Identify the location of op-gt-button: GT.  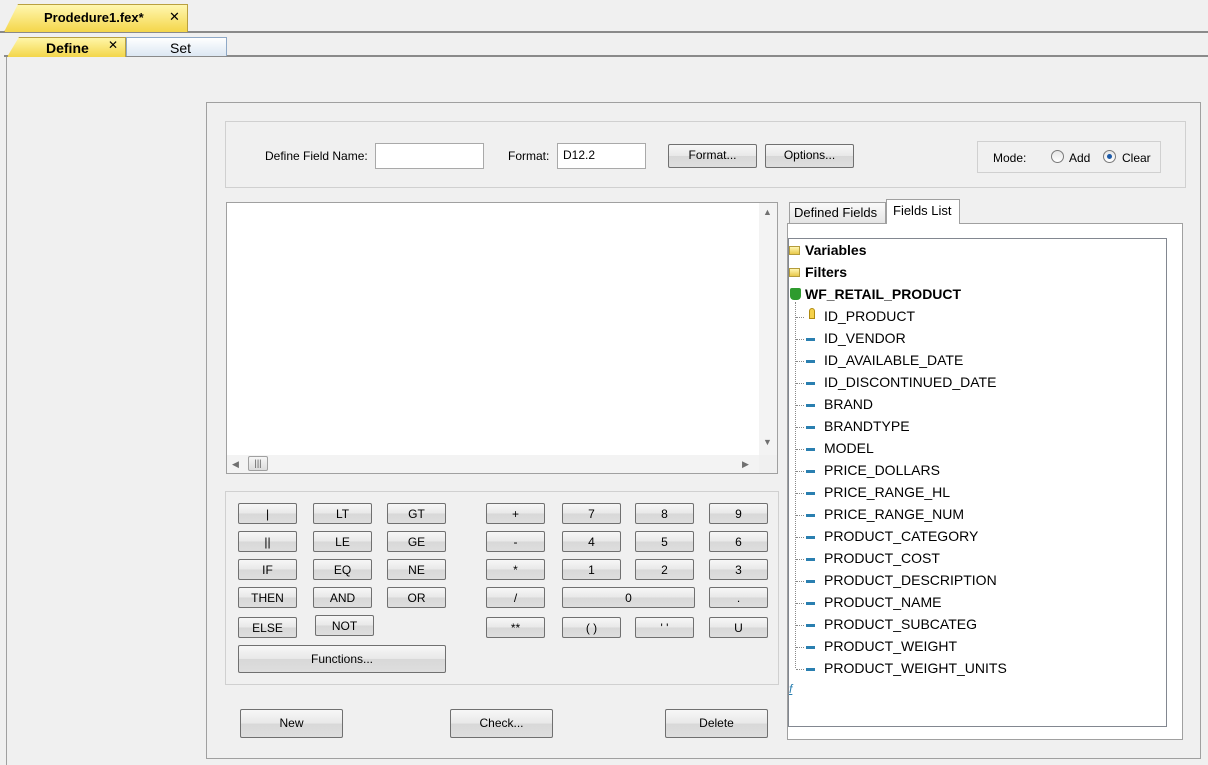
(416, 513).